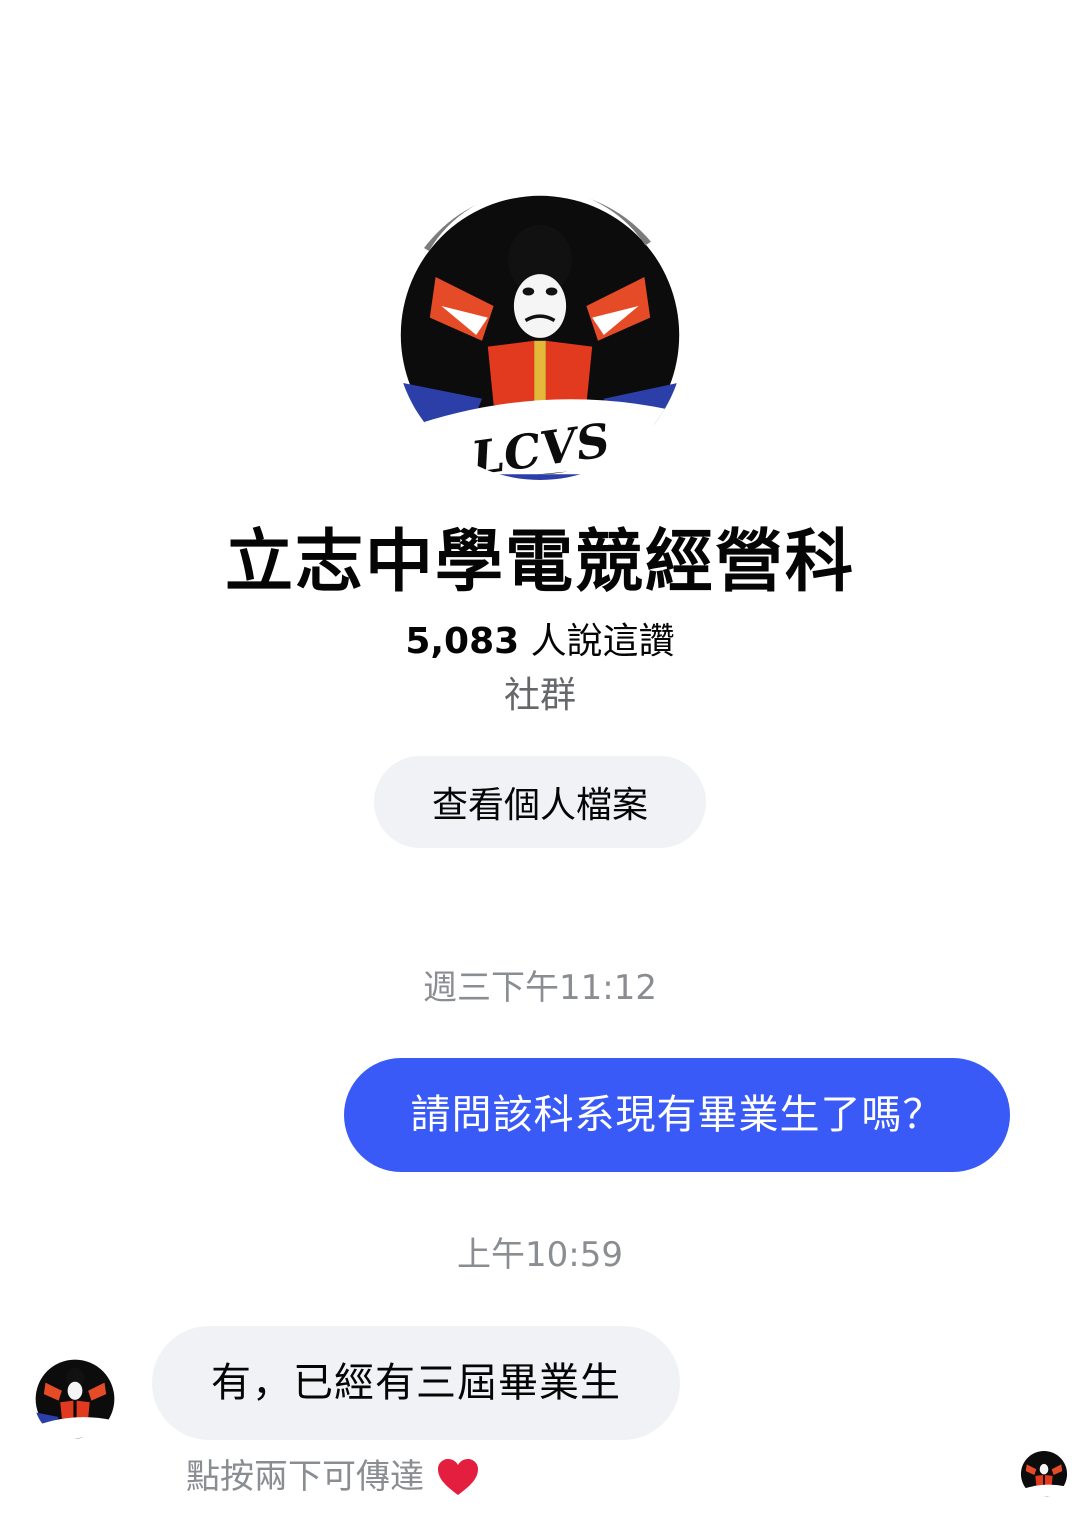 The width and height of the screenshot is (1080, 1525). I want to click on view-profile-button: 查看個人檔案, so click(540, 802).